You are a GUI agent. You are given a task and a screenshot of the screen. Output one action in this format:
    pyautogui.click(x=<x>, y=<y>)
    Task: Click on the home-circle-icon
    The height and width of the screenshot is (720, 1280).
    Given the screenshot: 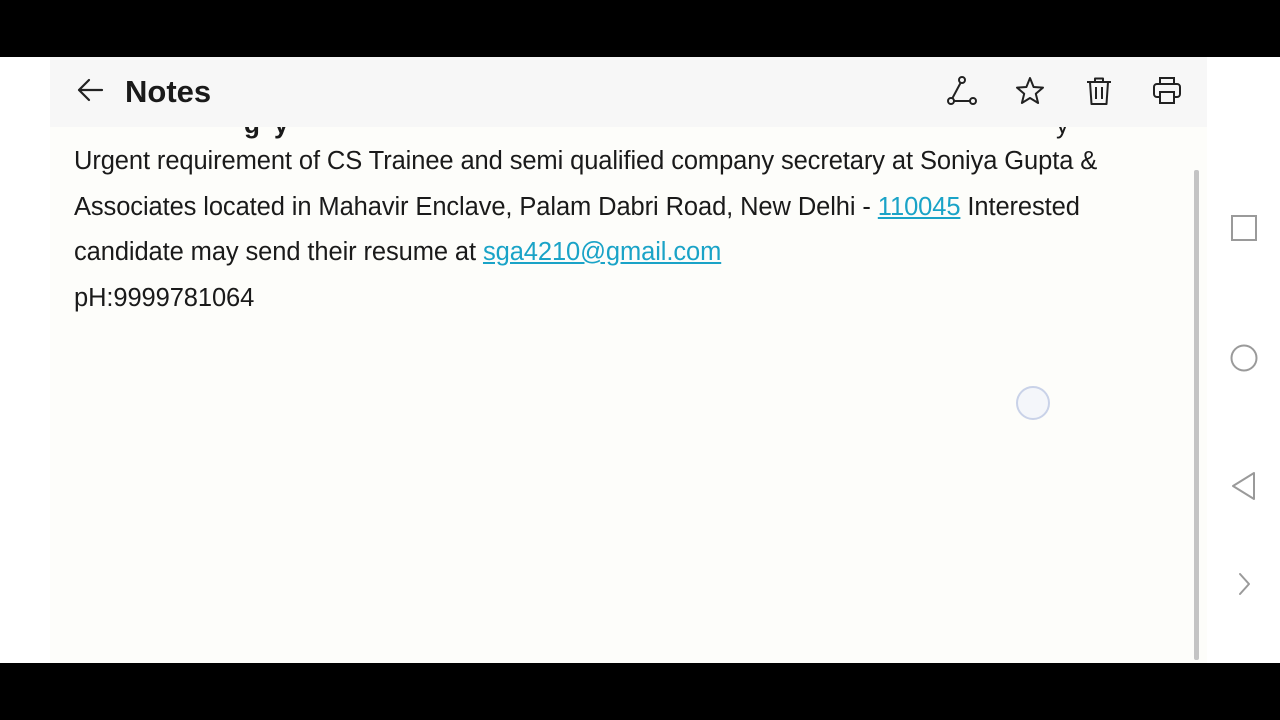 What is the action you would take?
    pyautogui.click(x=1244, y=360)
    